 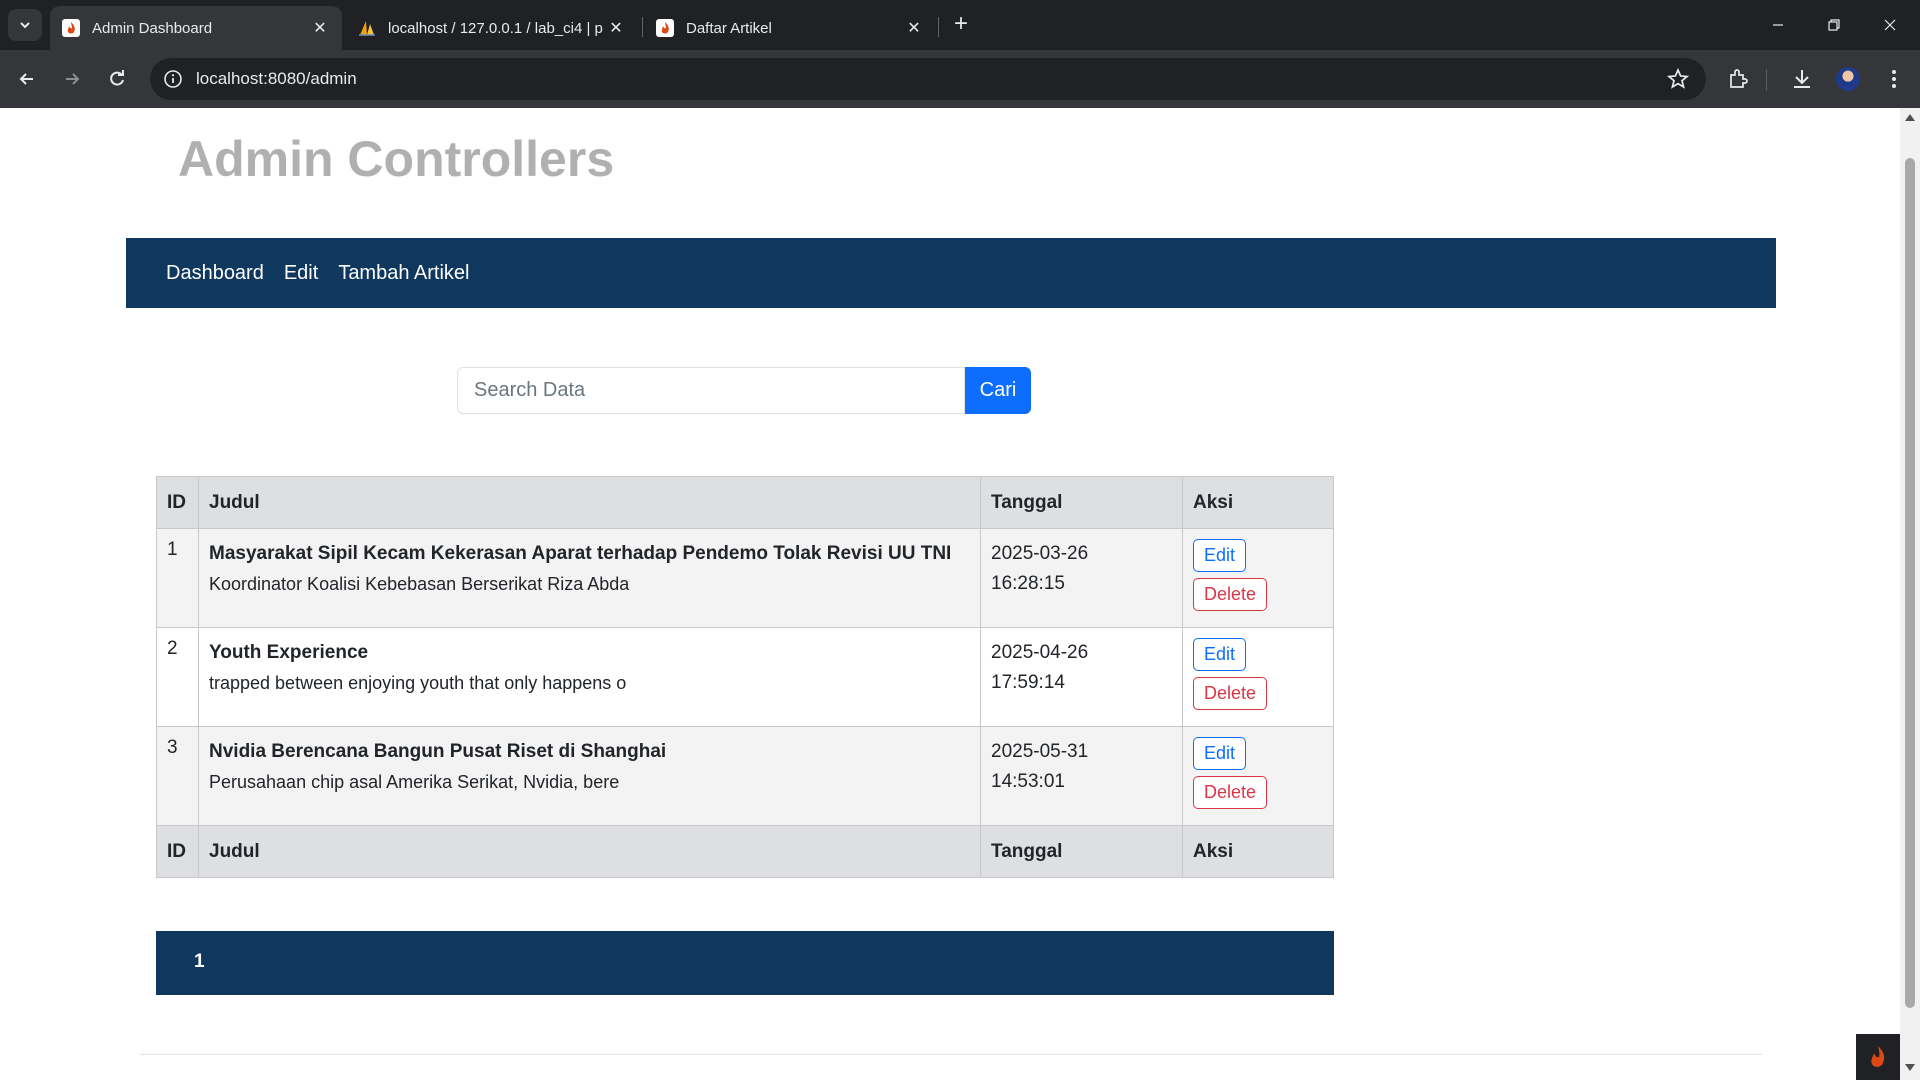 What do you see at coordinates (1040, 751) in the screenshot?
I see `article-date: 2025-05-31` at bounding box center [1040, 751].